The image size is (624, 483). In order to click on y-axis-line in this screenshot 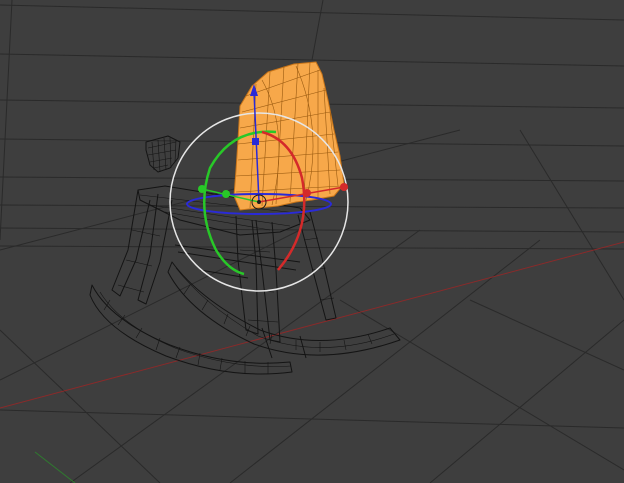, I will do `click(55, 467)`.